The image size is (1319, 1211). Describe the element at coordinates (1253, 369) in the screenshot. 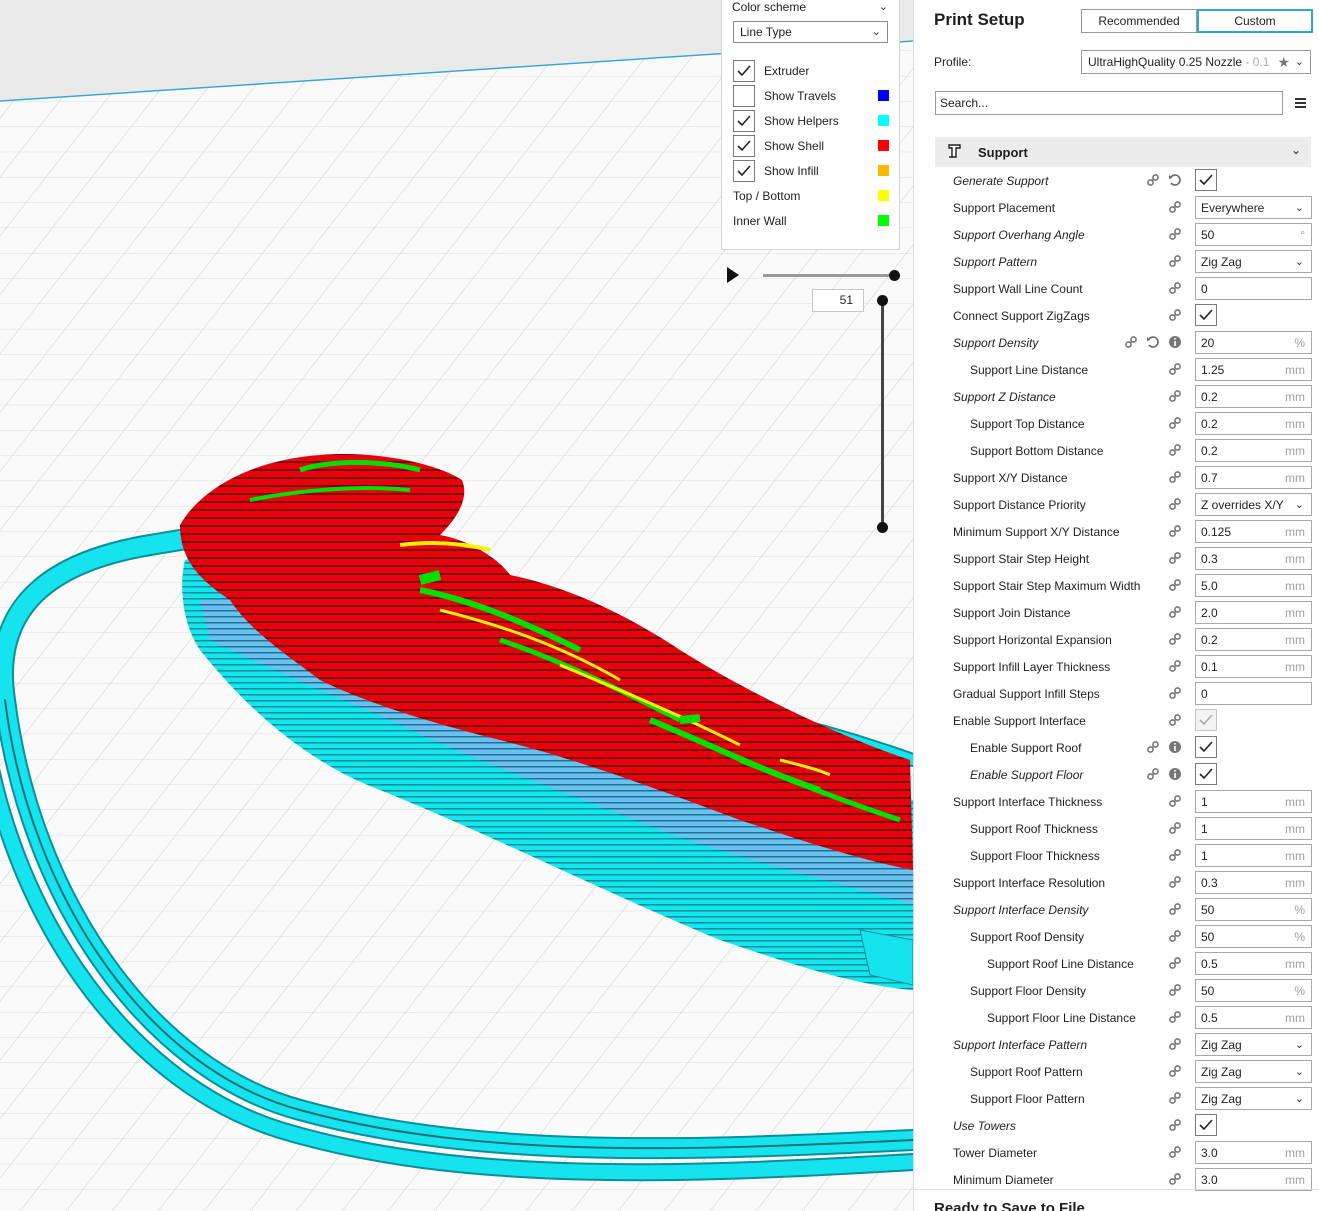

I see `support-line-distance-input: 1.25 mm` at that location.